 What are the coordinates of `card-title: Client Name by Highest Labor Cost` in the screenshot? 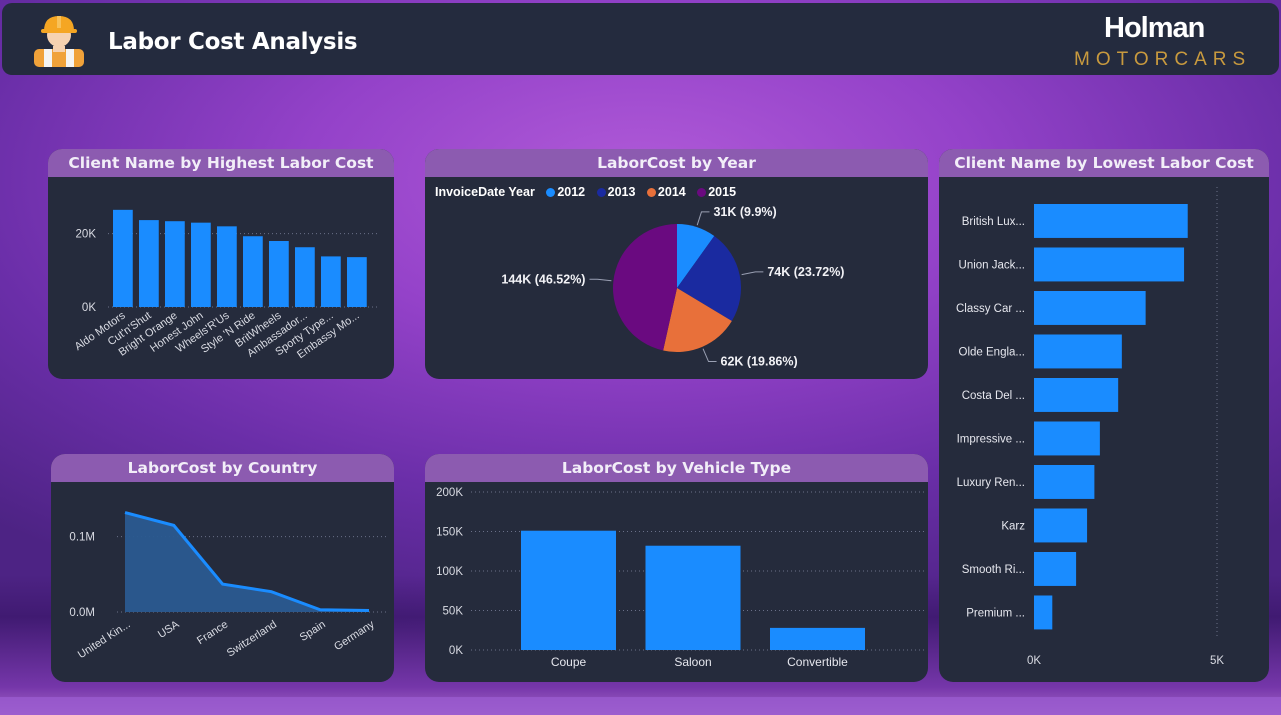 It's located at (221, 163).